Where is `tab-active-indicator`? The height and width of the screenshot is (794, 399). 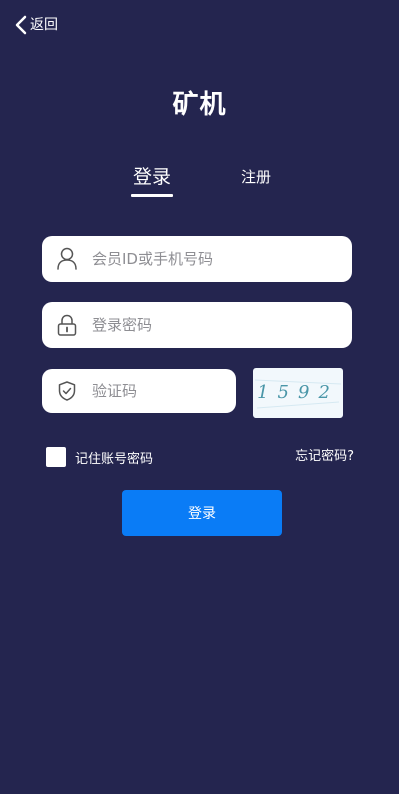 tab-active-indicator is located at coordinates (152, 195).